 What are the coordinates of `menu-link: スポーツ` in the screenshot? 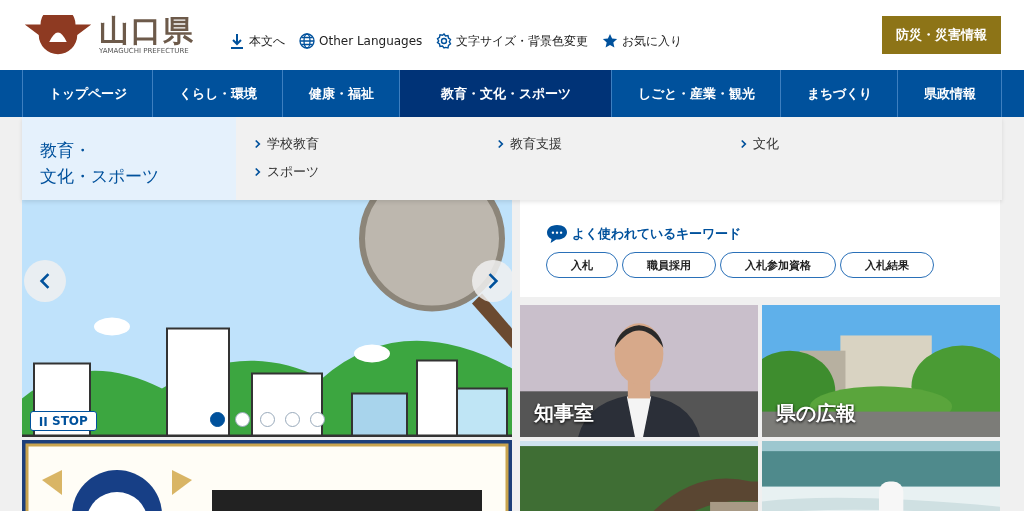 It's located at (375, 172).